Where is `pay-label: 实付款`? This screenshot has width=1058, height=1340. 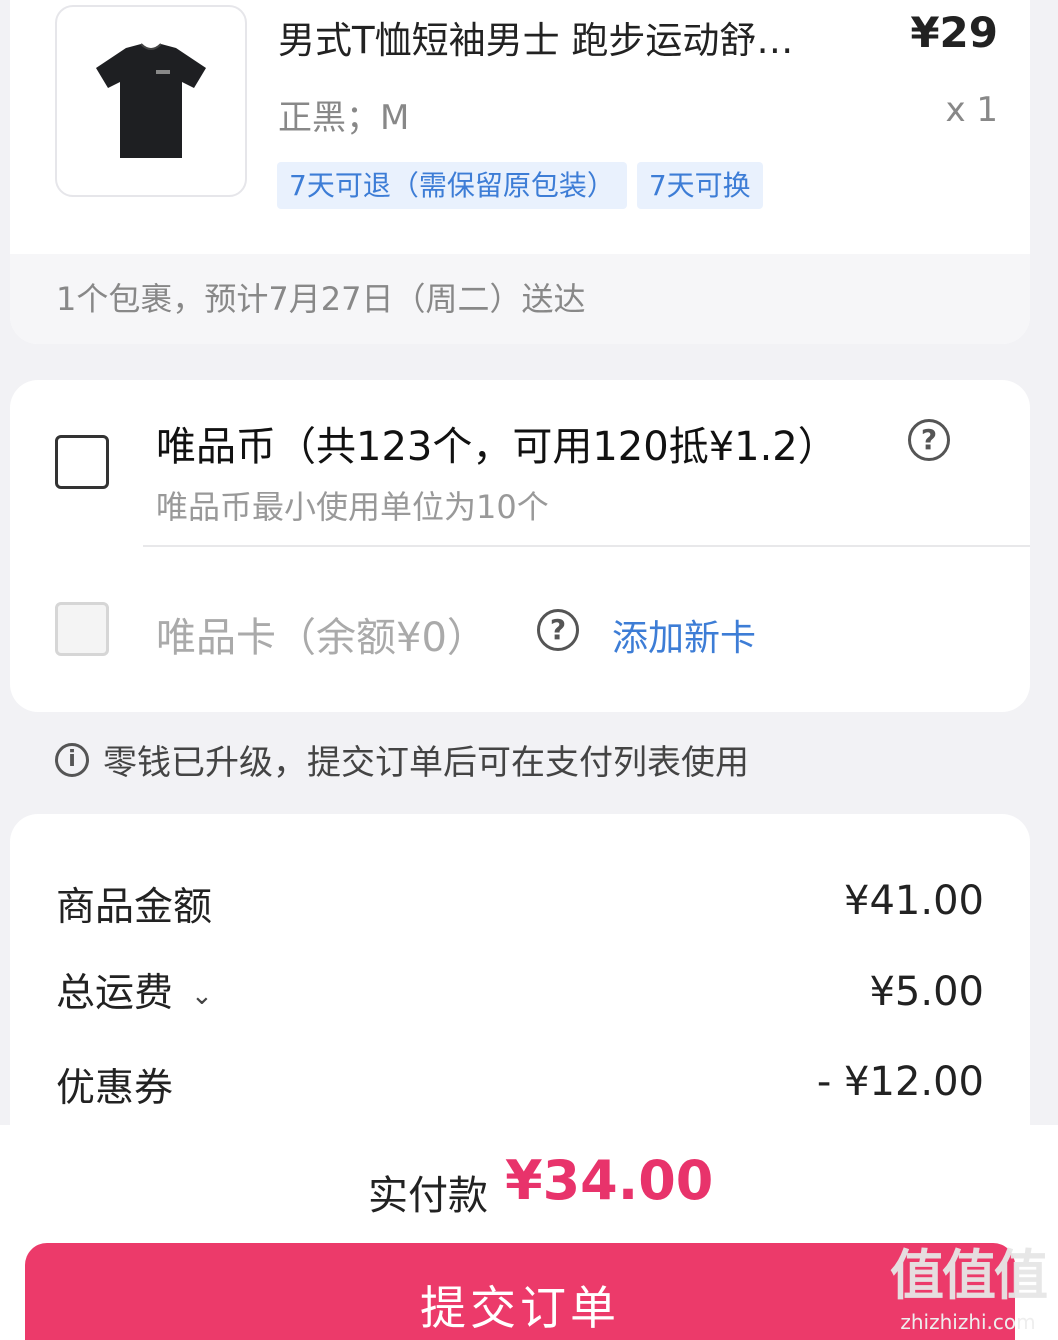
pay-label: 实付款 is located at coordinates (428, 1196).